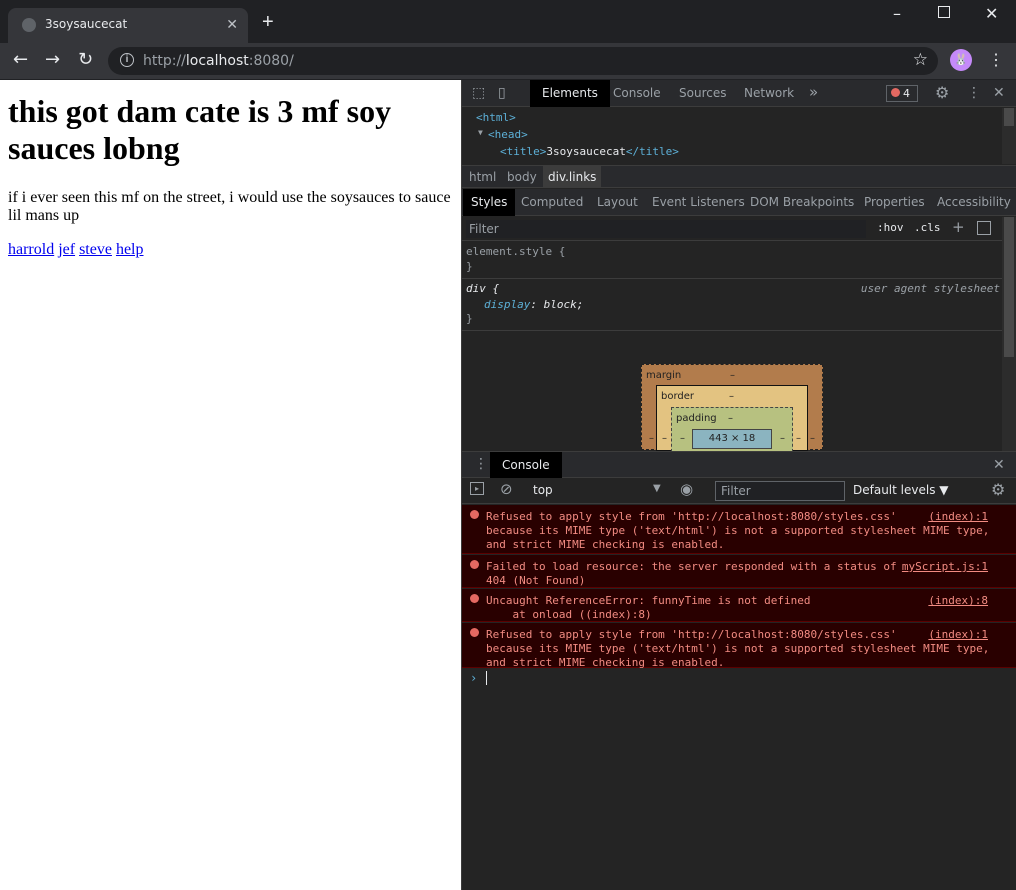 This screenshot has width=1016, height=890. What do you see at coordinates (651, 438) in the screenshot?
I see `margin-left-value: –` at bounding box center [651, 438].